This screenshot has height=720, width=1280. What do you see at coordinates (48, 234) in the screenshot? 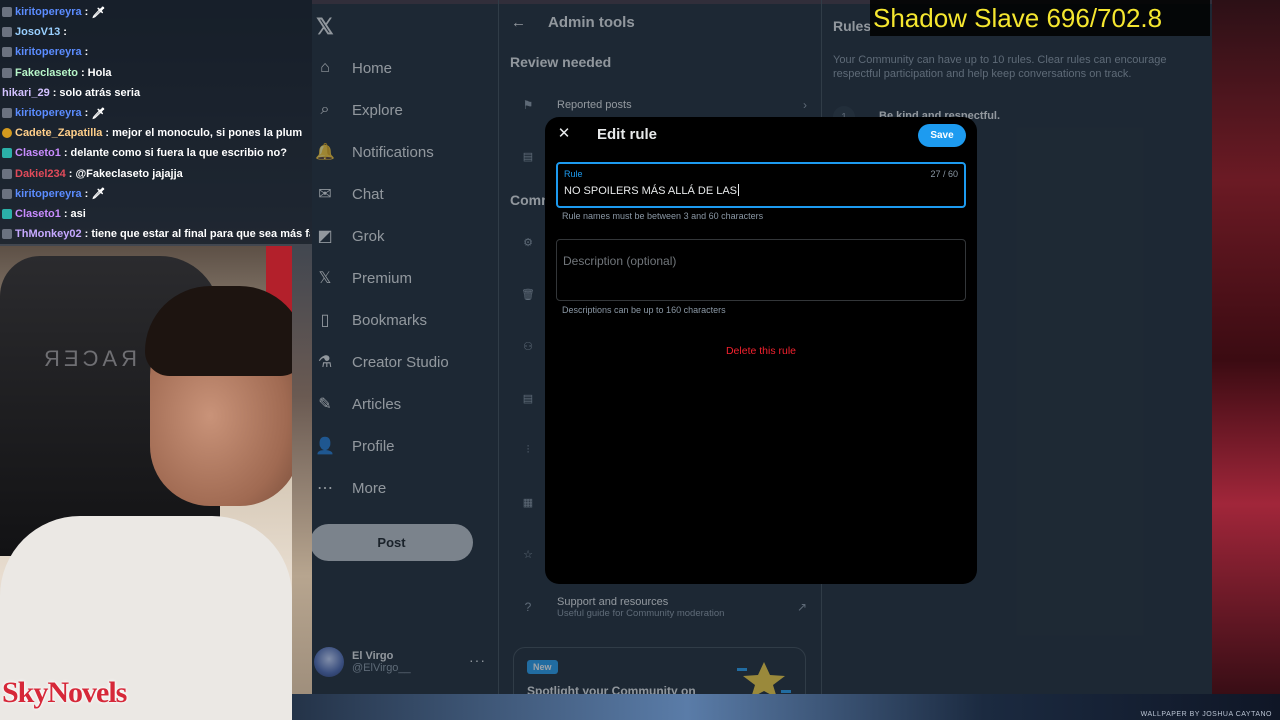
I see `chat-username: ThMonkey02` at bounding box center [48, 234].